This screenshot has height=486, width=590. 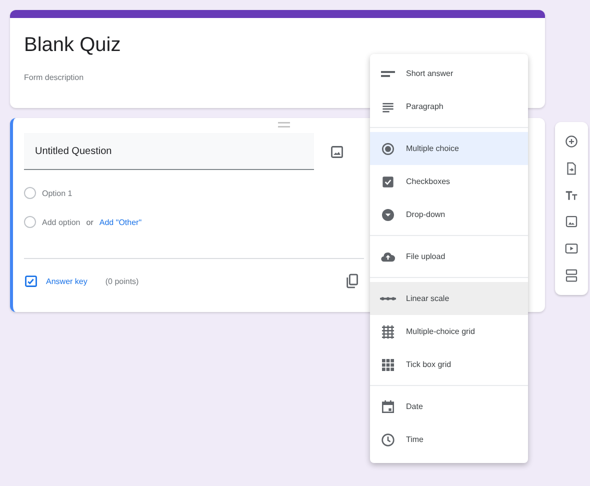 I want to click on copy-icon, so click(x=352, y=281).